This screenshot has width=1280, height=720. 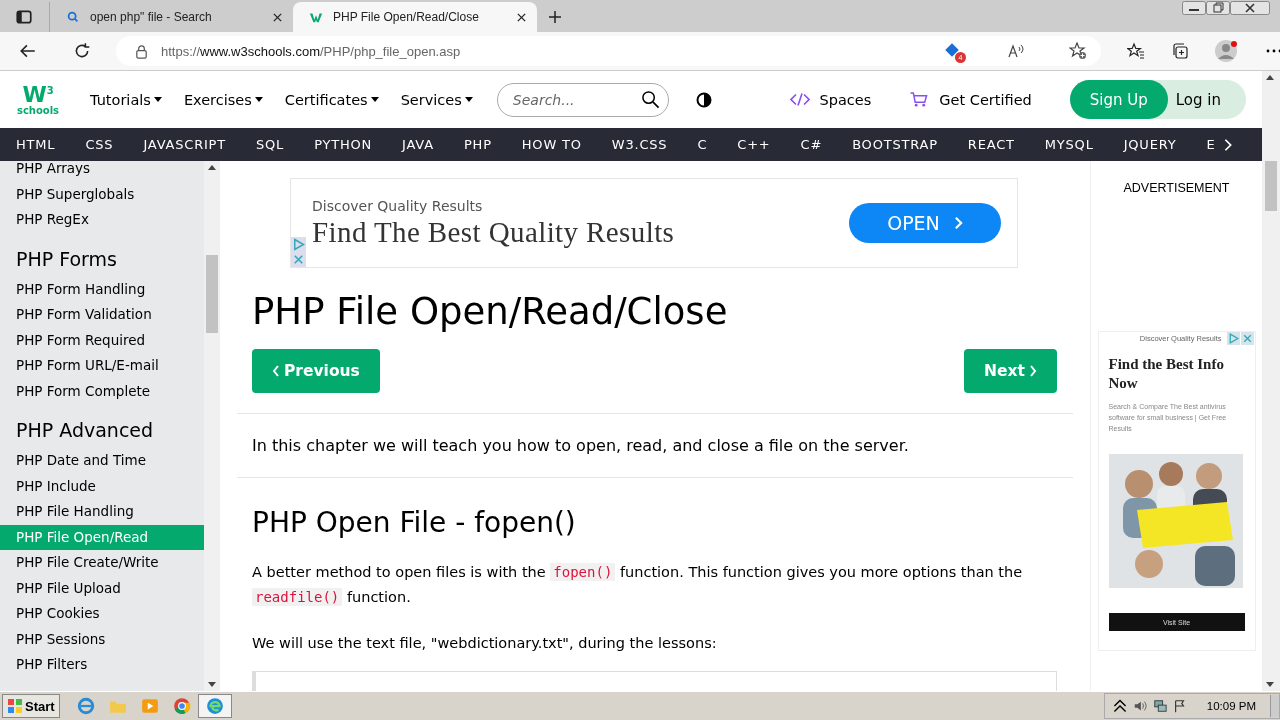 What do you see at coordinates (1159, 706) in the screenshot?
I see `network-icon` at bounding box center [1159, 706].